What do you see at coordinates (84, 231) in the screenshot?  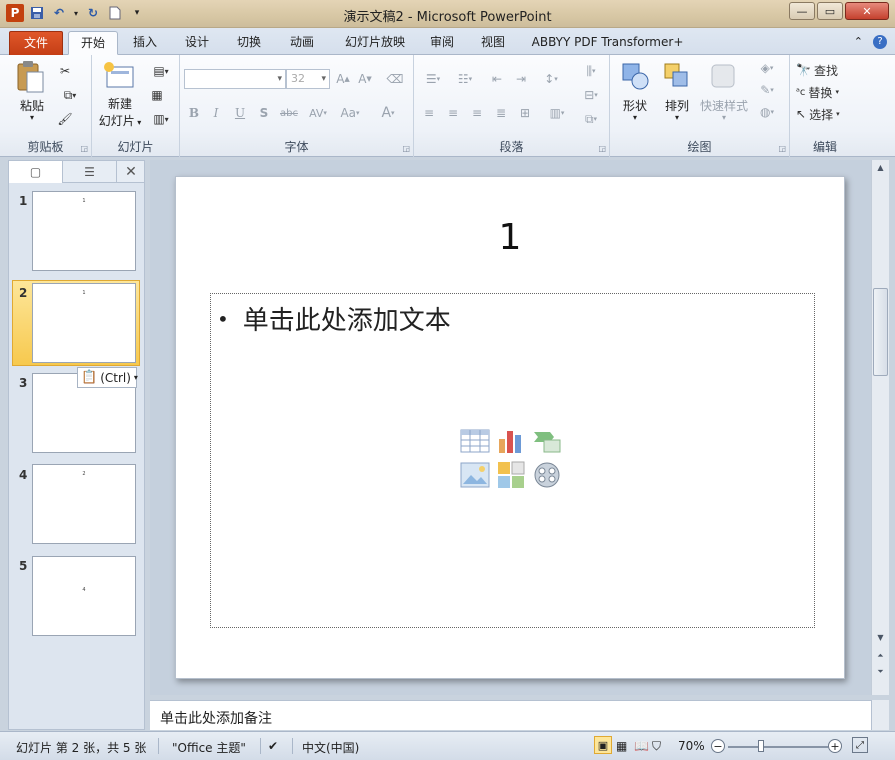 I see `slide-thumbnail-1: 1` at bounding box center [84, 231].